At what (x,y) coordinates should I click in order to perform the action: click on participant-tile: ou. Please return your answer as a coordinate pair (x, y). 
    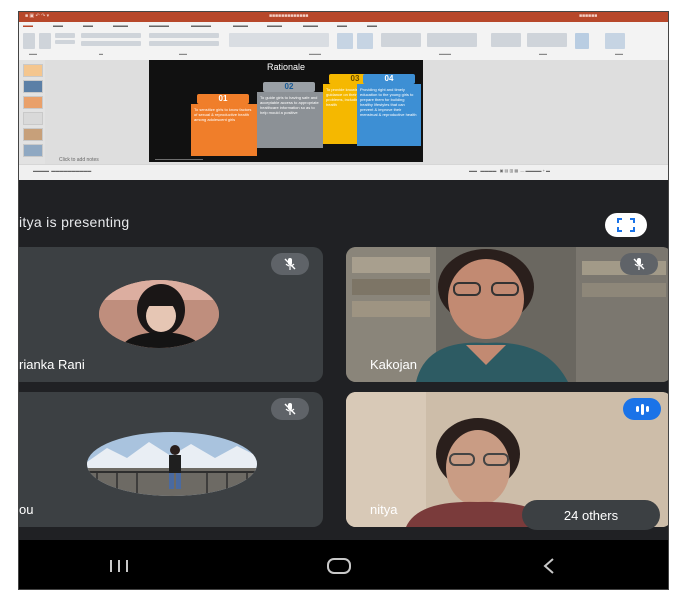
    Looking at the image, I should click on (171, 459).